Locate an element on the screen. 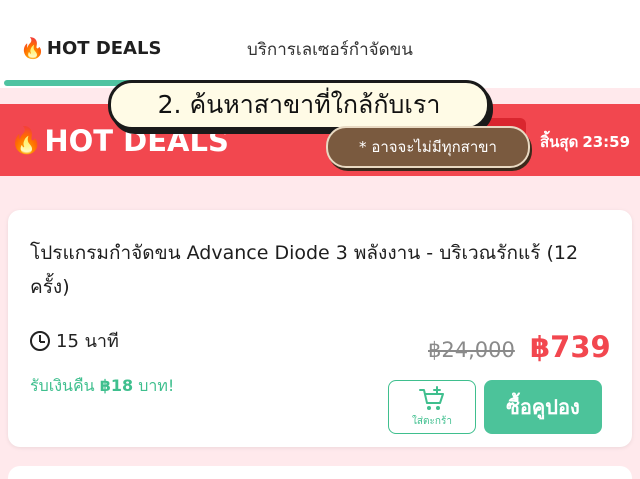  tab-hot-deals-label: HOT DEALS is located at coordinates (104, 48).